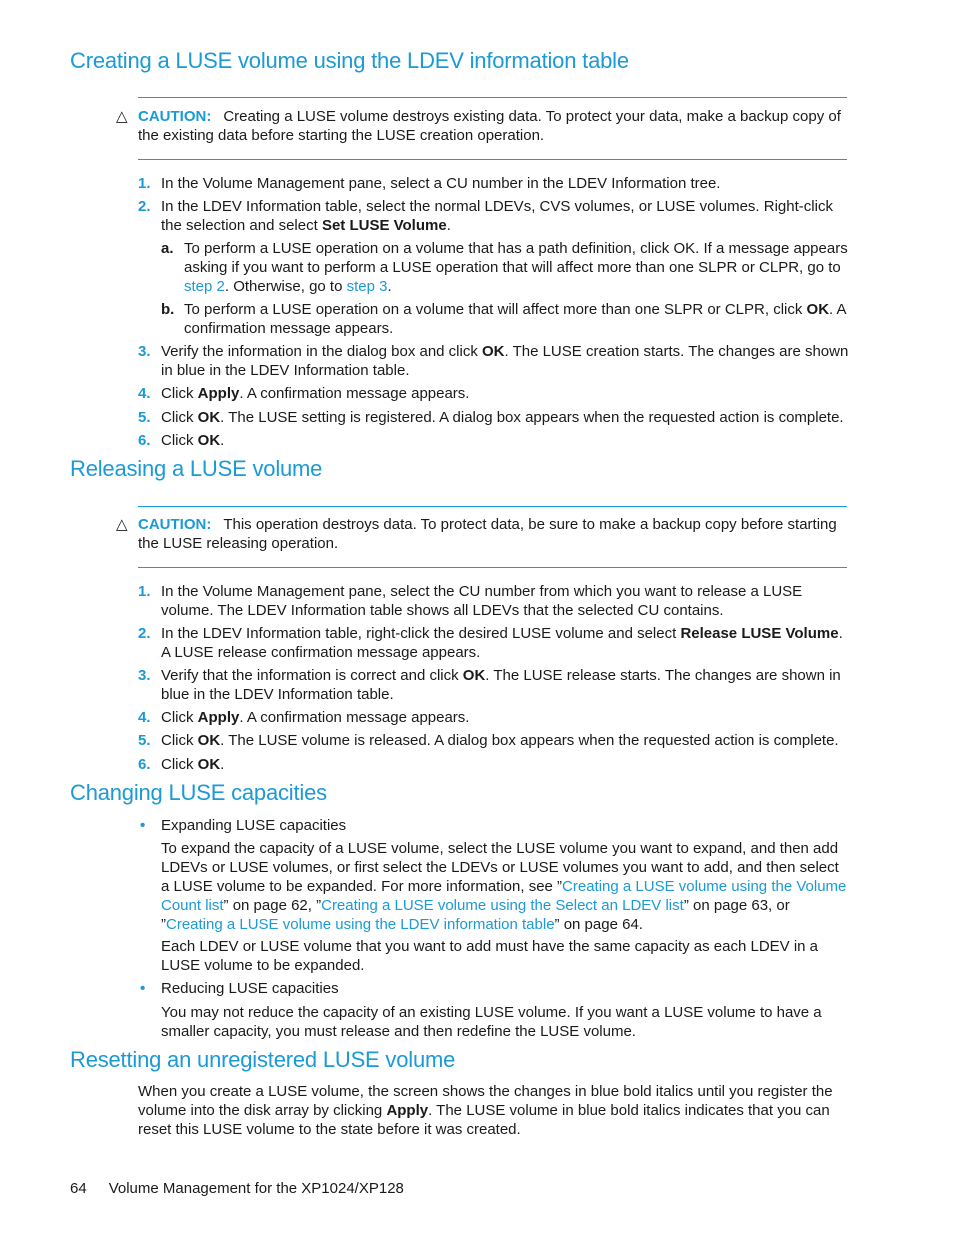  Describe the element at coordinates (167, 248) in the screenshot. I see `substep-letter: a.` at that location.